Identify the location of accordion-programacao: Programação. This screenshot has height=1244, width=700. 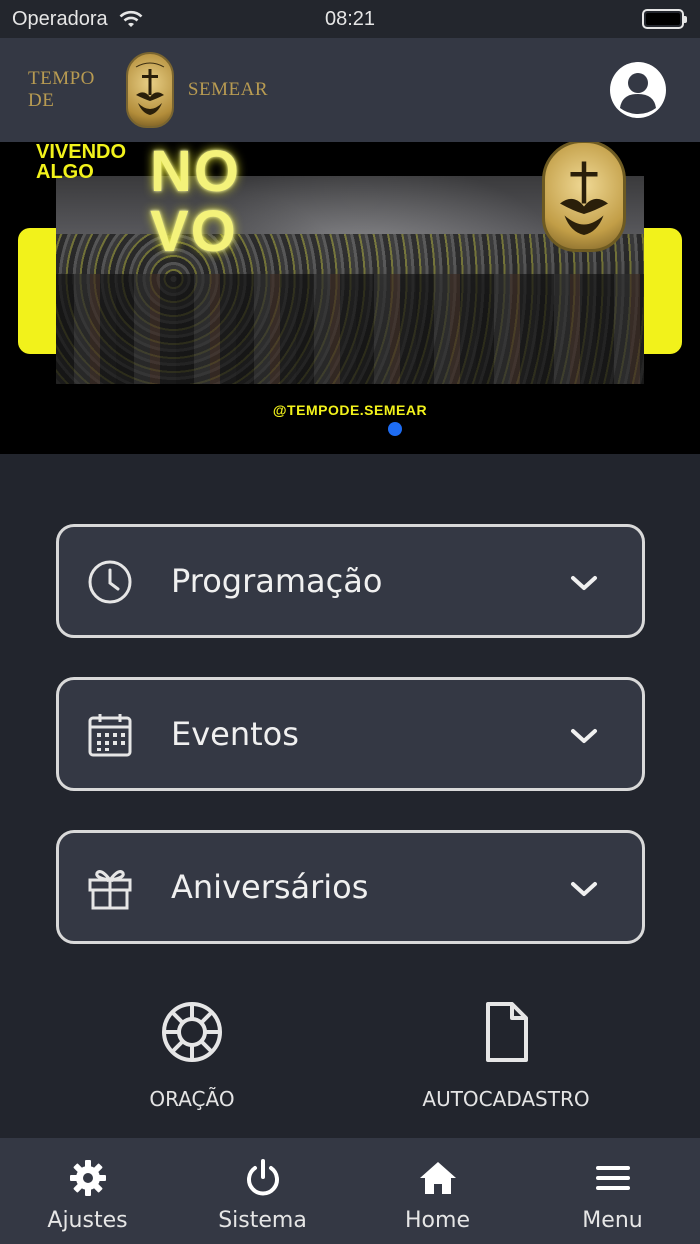
(350, 581).